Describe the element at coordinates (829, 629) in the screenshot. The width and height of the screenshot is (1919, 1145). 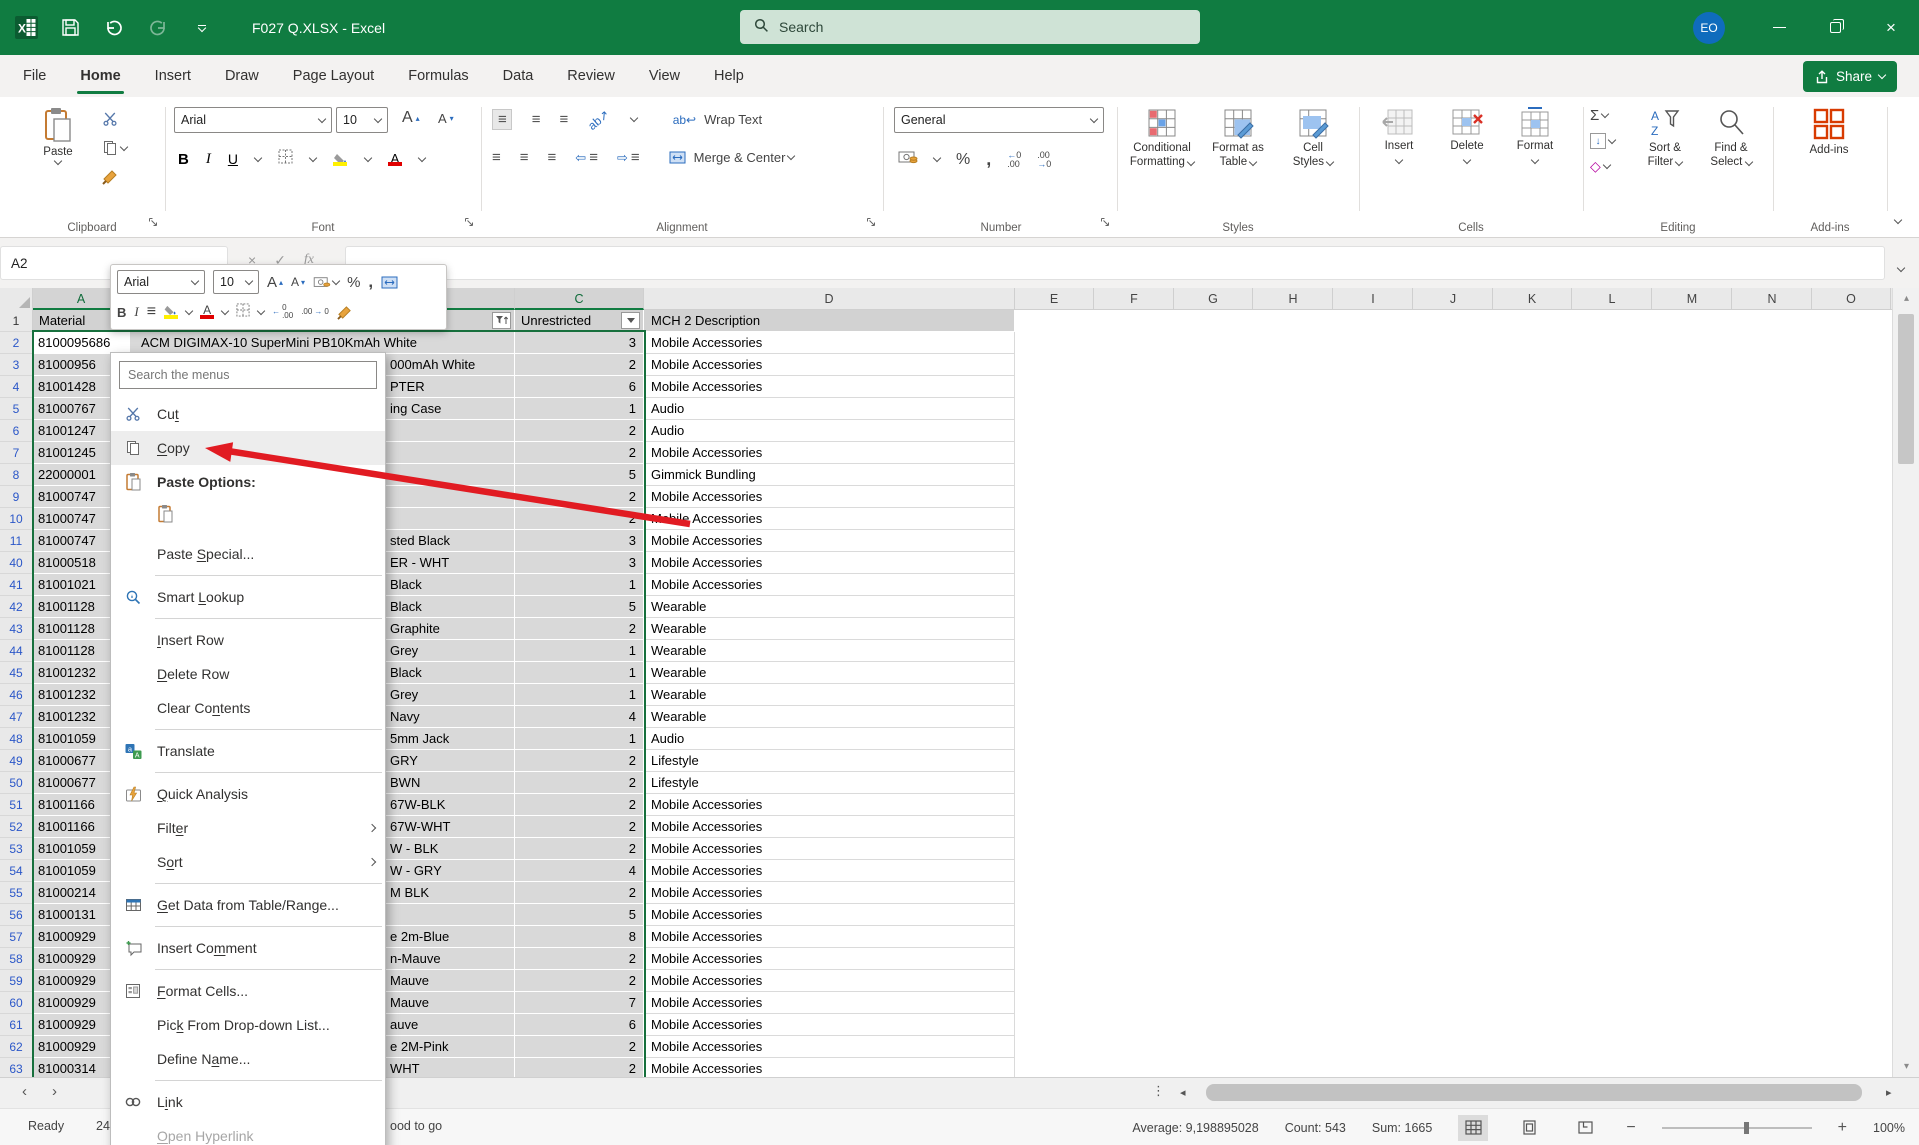
I see `cell-d43: Wearable` at that location.